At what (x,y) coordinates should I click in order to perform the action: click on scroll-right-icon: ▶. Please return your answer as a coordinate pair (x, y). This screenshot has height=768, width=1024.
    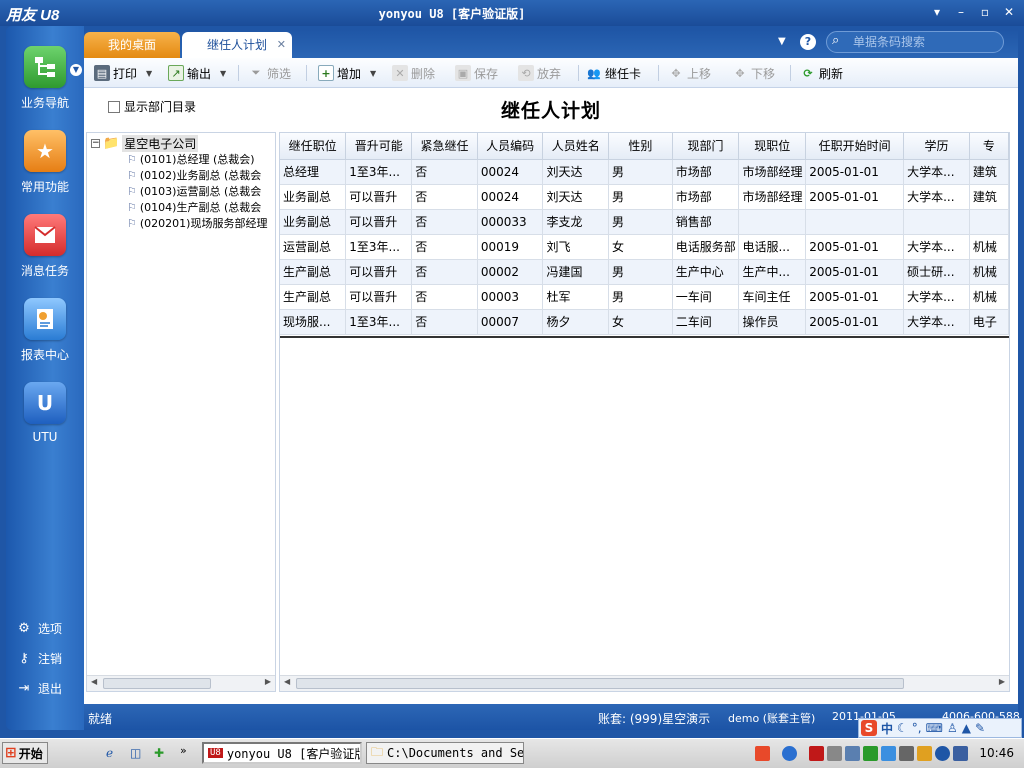
    Looking at the image, I should click on (1002, 681).